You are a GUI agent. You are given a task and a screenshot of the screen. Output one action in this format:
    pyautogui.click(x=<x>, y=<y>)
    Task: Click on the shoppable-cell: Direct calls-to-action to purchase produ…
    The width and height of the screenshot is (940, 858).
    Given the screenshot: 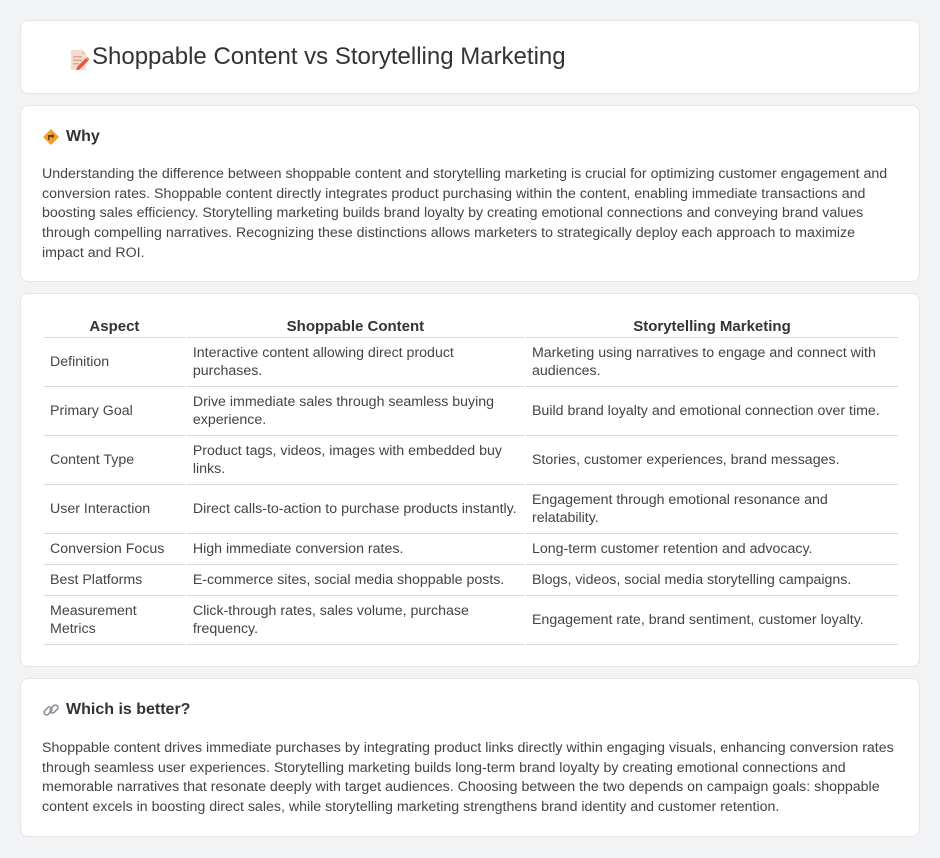 What is the action you would take?
    pyautogui.click(x=355, y=509)
    